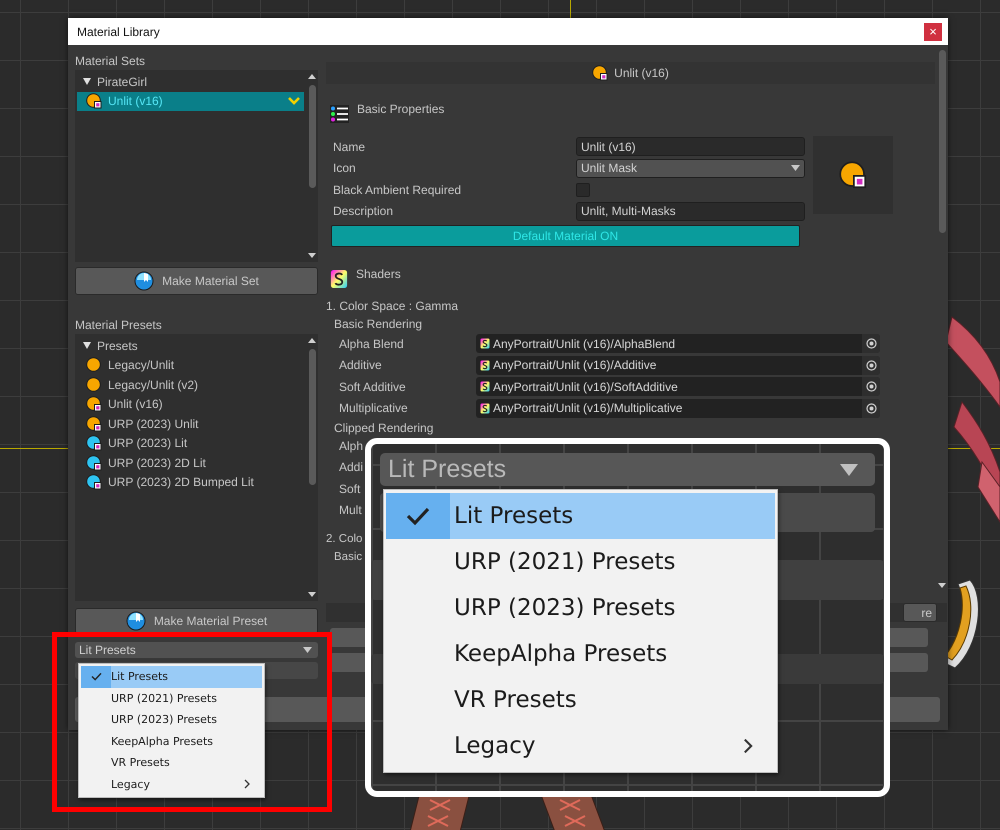  What do you see at coordinates (373, 387) in the screenshot?
I see `shader-label: Soft Additive` at bounding box center [373, 387].